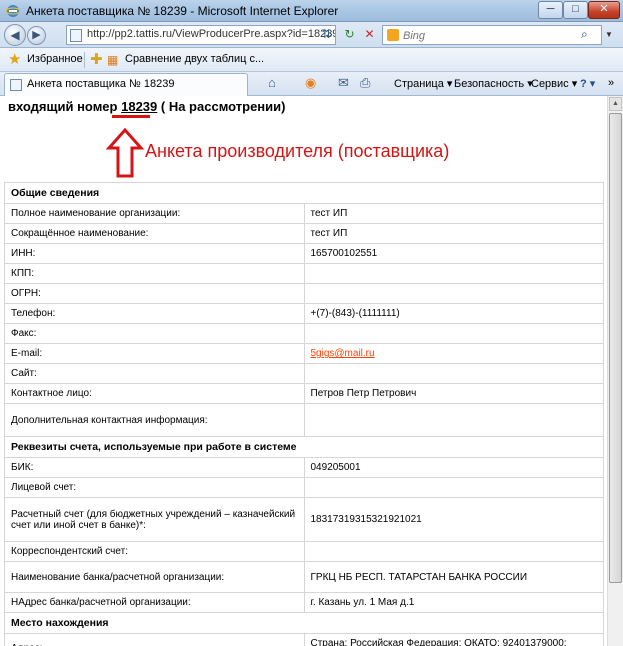  What do you see at coordinates (349, 34) in the screenshot?
I see `refresh-icon: ↻` at bounding box center [349, 34].